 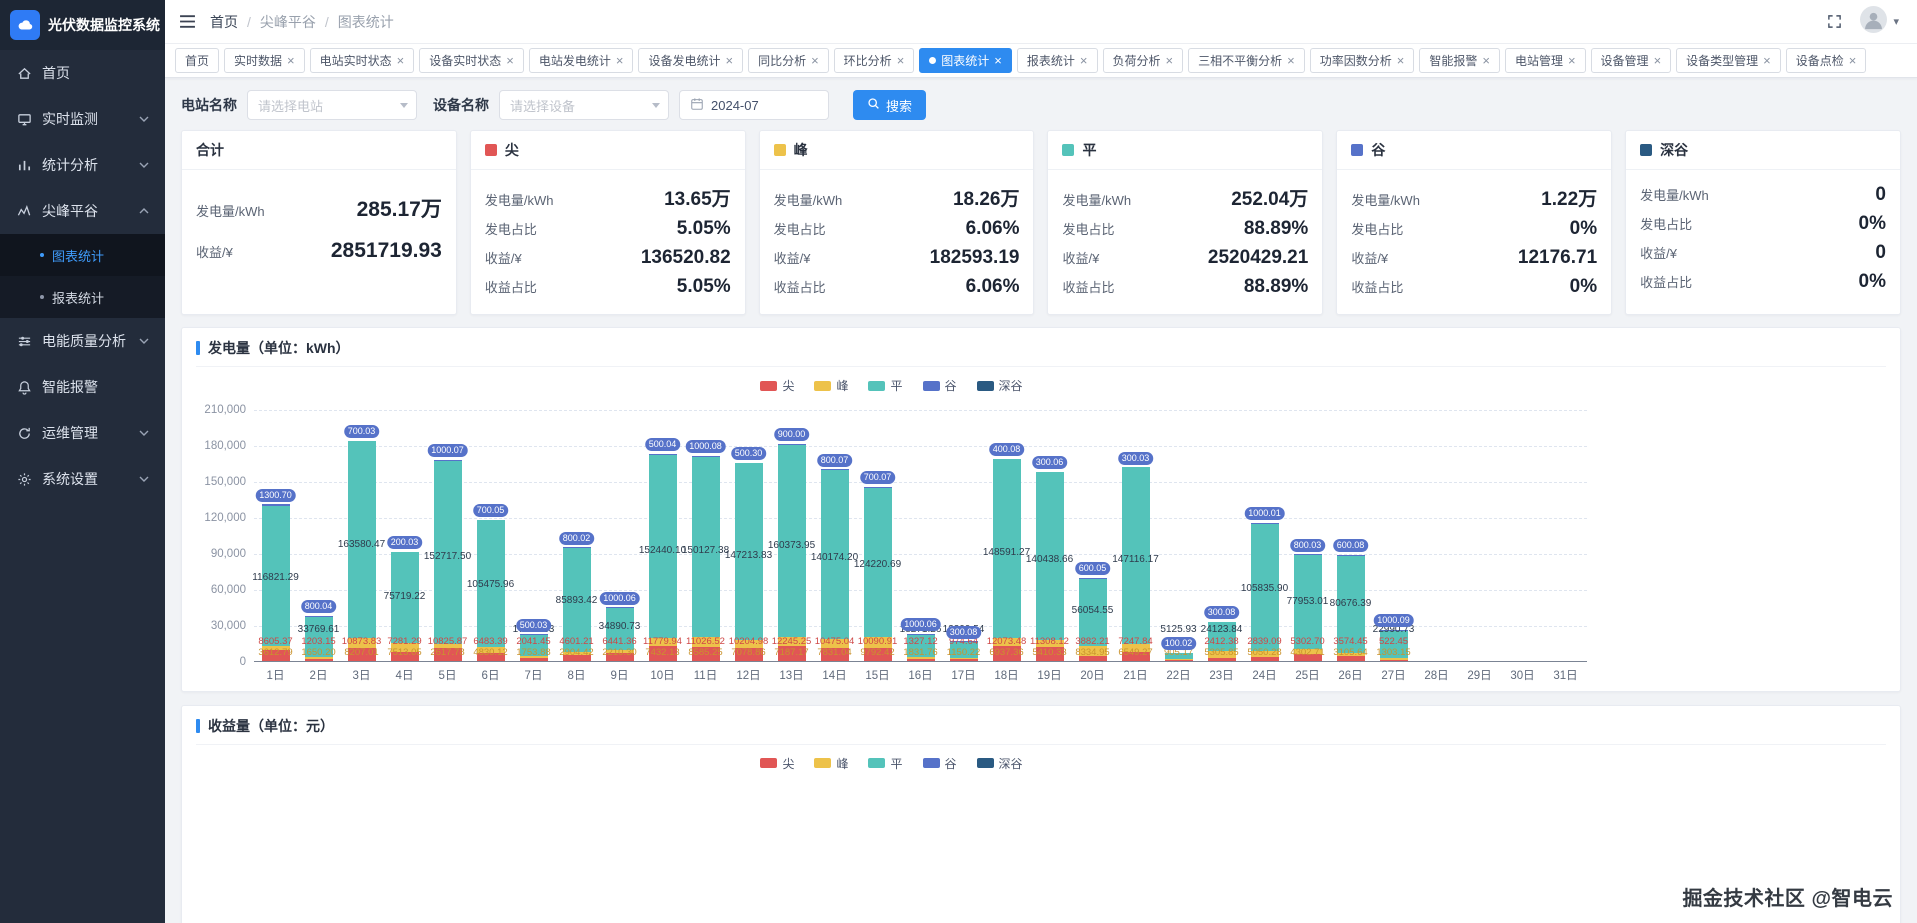 What do you see at coordinates (965, 60) in the screenshot?
I see `tab-图表统计: 图表统计 ×` at bounding box center [965, 60].